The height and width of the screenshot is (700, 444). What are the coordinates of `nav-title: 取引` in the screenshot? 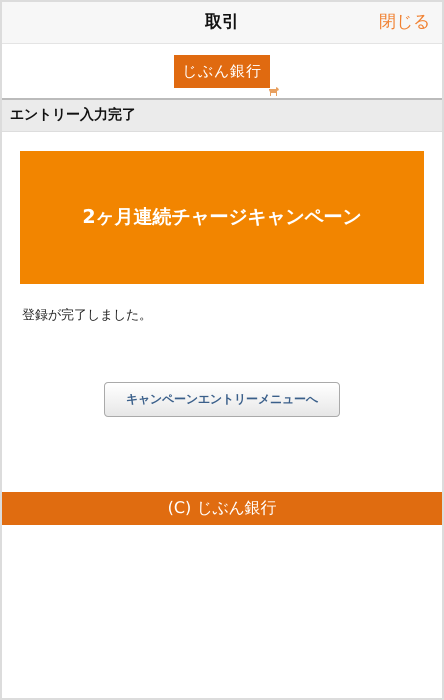 It's located at (222, 22).